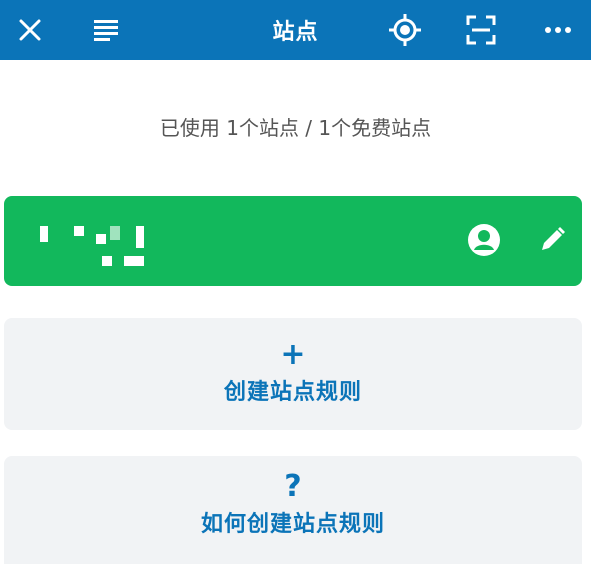 Image resolution: width=591 pixels, height=564 pixels. Describe the element at coordinates (295, 30) in the screenshot. I see `app-bar: 站点` at that location.